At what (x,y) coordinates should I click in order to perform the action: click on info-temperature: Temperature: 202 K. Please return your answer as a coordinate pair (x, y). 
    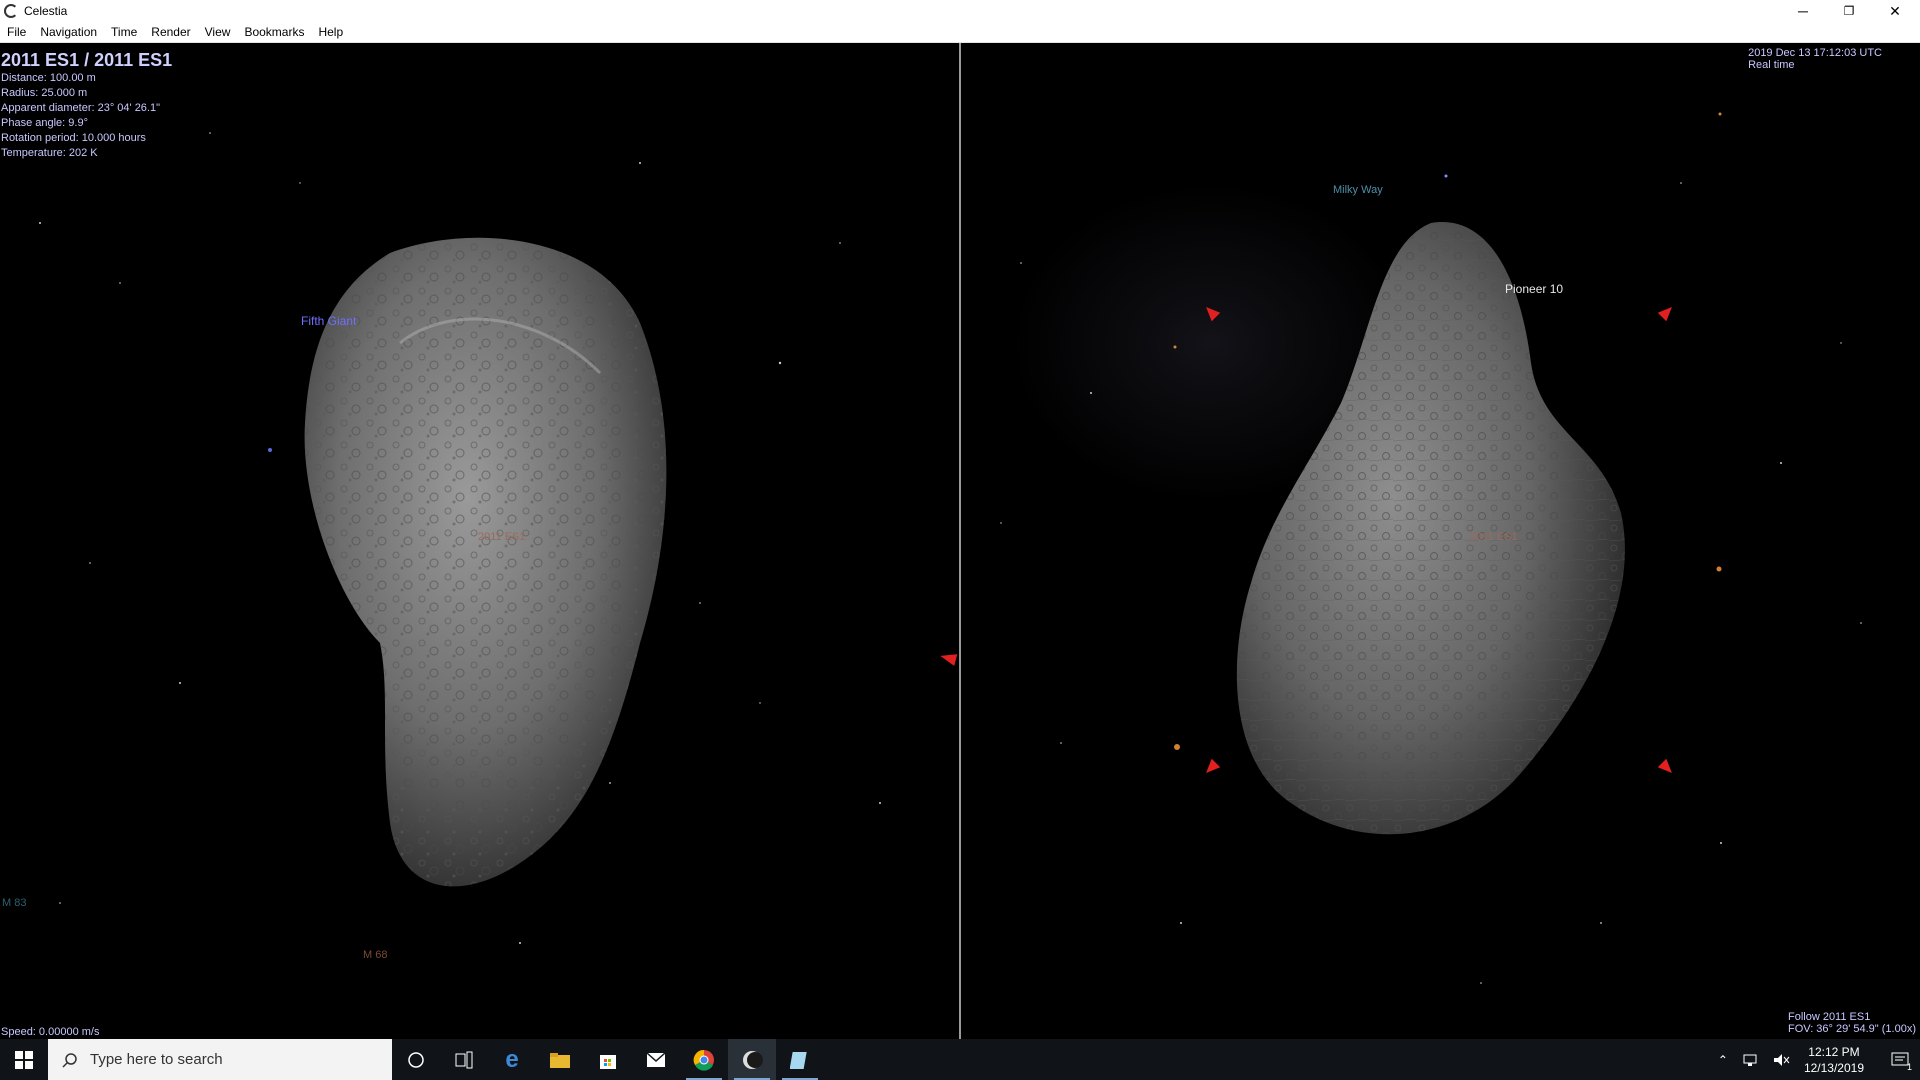
    Looking at the image, I should click on (49, 153).